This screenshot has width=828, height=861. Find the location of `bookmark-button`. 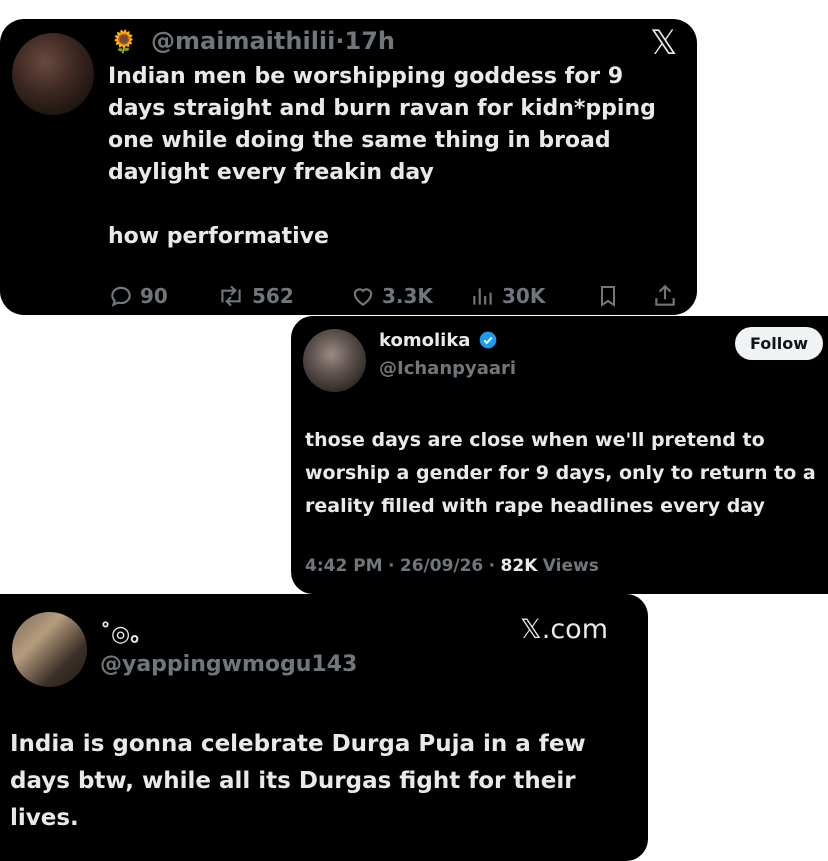

bookmark-button is located at coordinates (608, 296).